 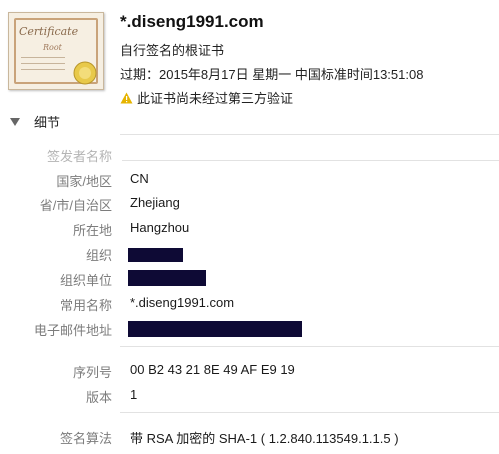 I want to click on certificate-common-name: *.diseng1991.com, so click(x=192, y=21).